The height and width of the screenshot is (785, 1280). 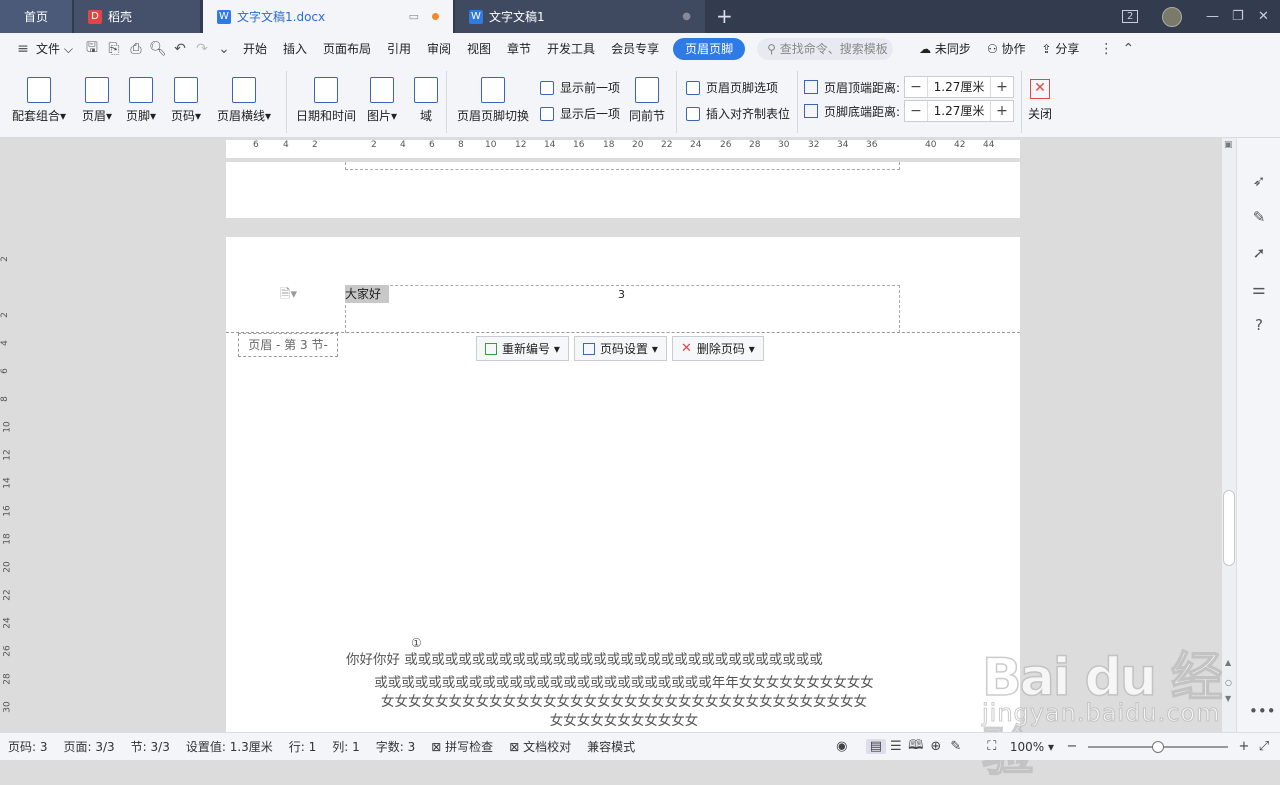 What do you see at coordinates (896, 746) in the screenshot?
I see `outline-view-icon: ☰` at bounding box center [896, 746].